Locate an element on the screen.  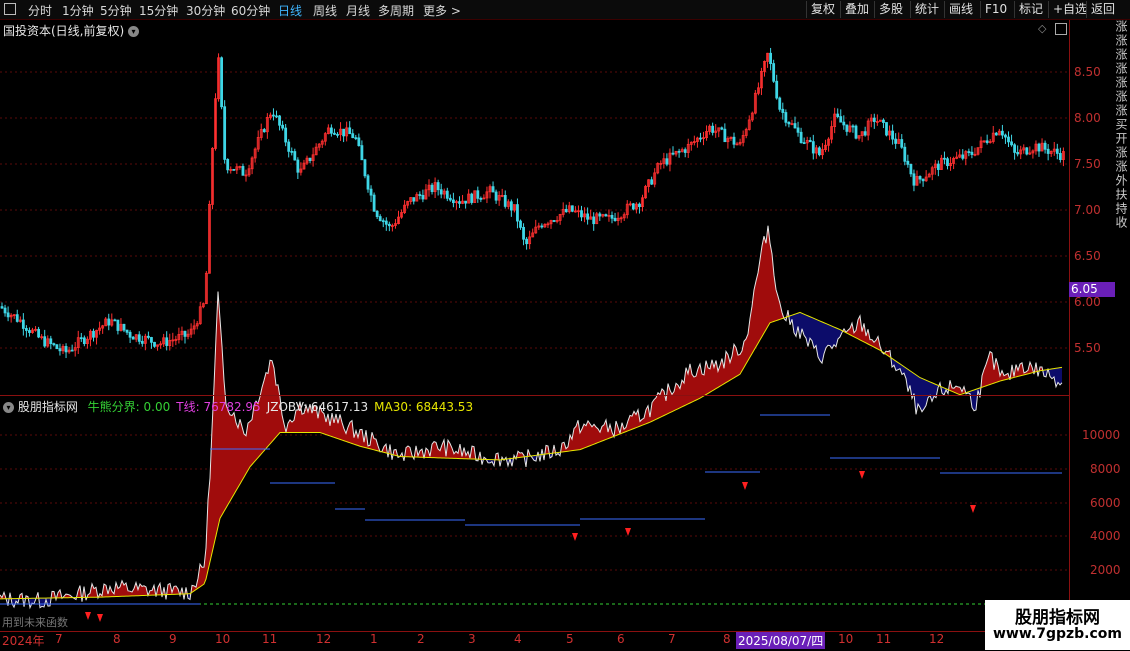
price-tick-label: 6.50 is located at coordinates (1087, 256).